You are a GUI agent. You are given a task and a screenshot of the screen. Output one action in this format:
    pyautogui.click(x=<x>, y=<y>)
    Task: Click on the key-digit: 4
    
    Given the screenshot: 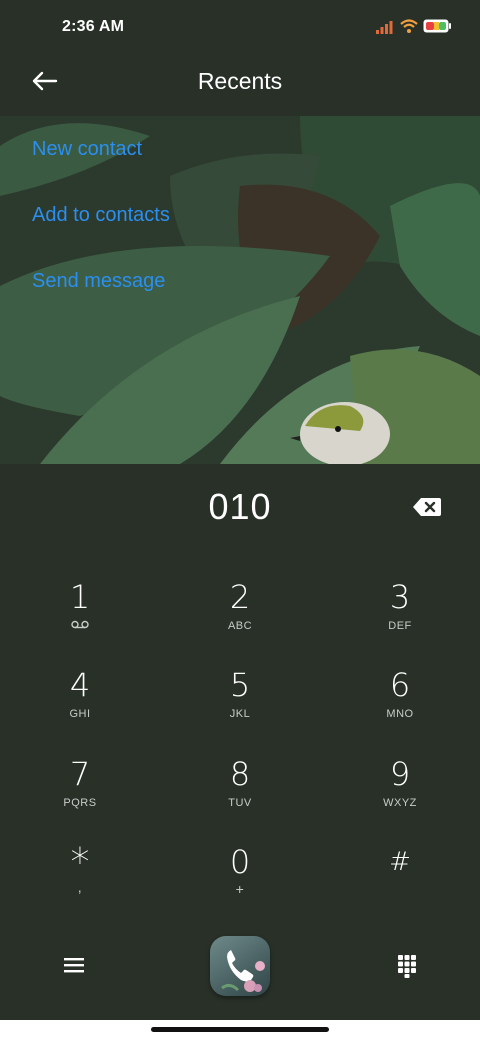 What is the action you would take?
    pyautogui.click(x=80, y=685)
    